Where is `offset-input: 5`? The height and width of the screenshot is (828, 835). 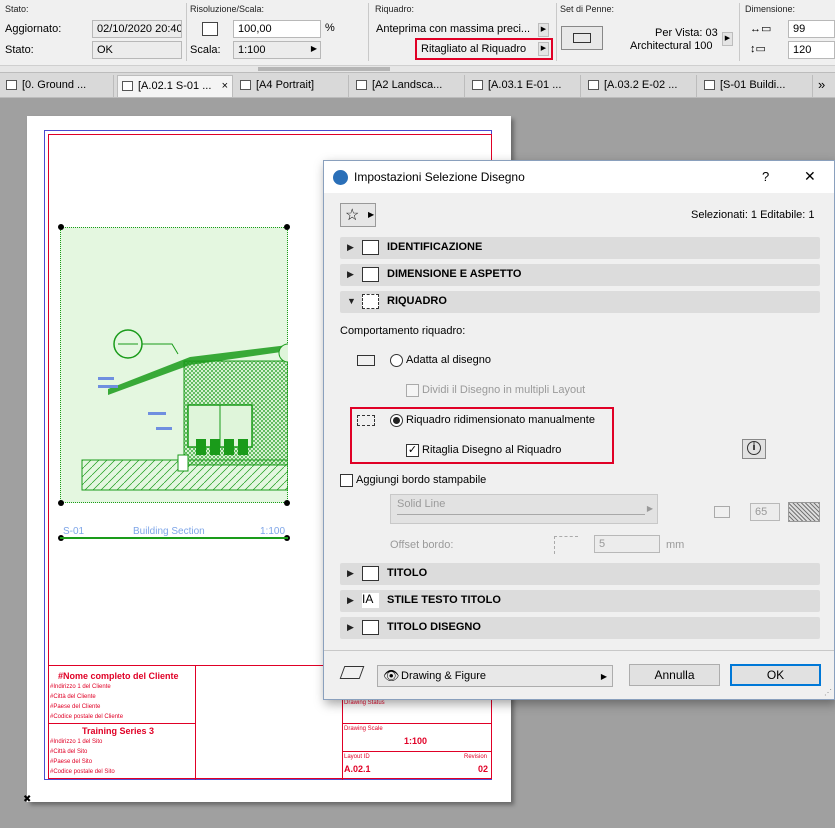 offset-input: 5 is located at coordinates (627, 544).